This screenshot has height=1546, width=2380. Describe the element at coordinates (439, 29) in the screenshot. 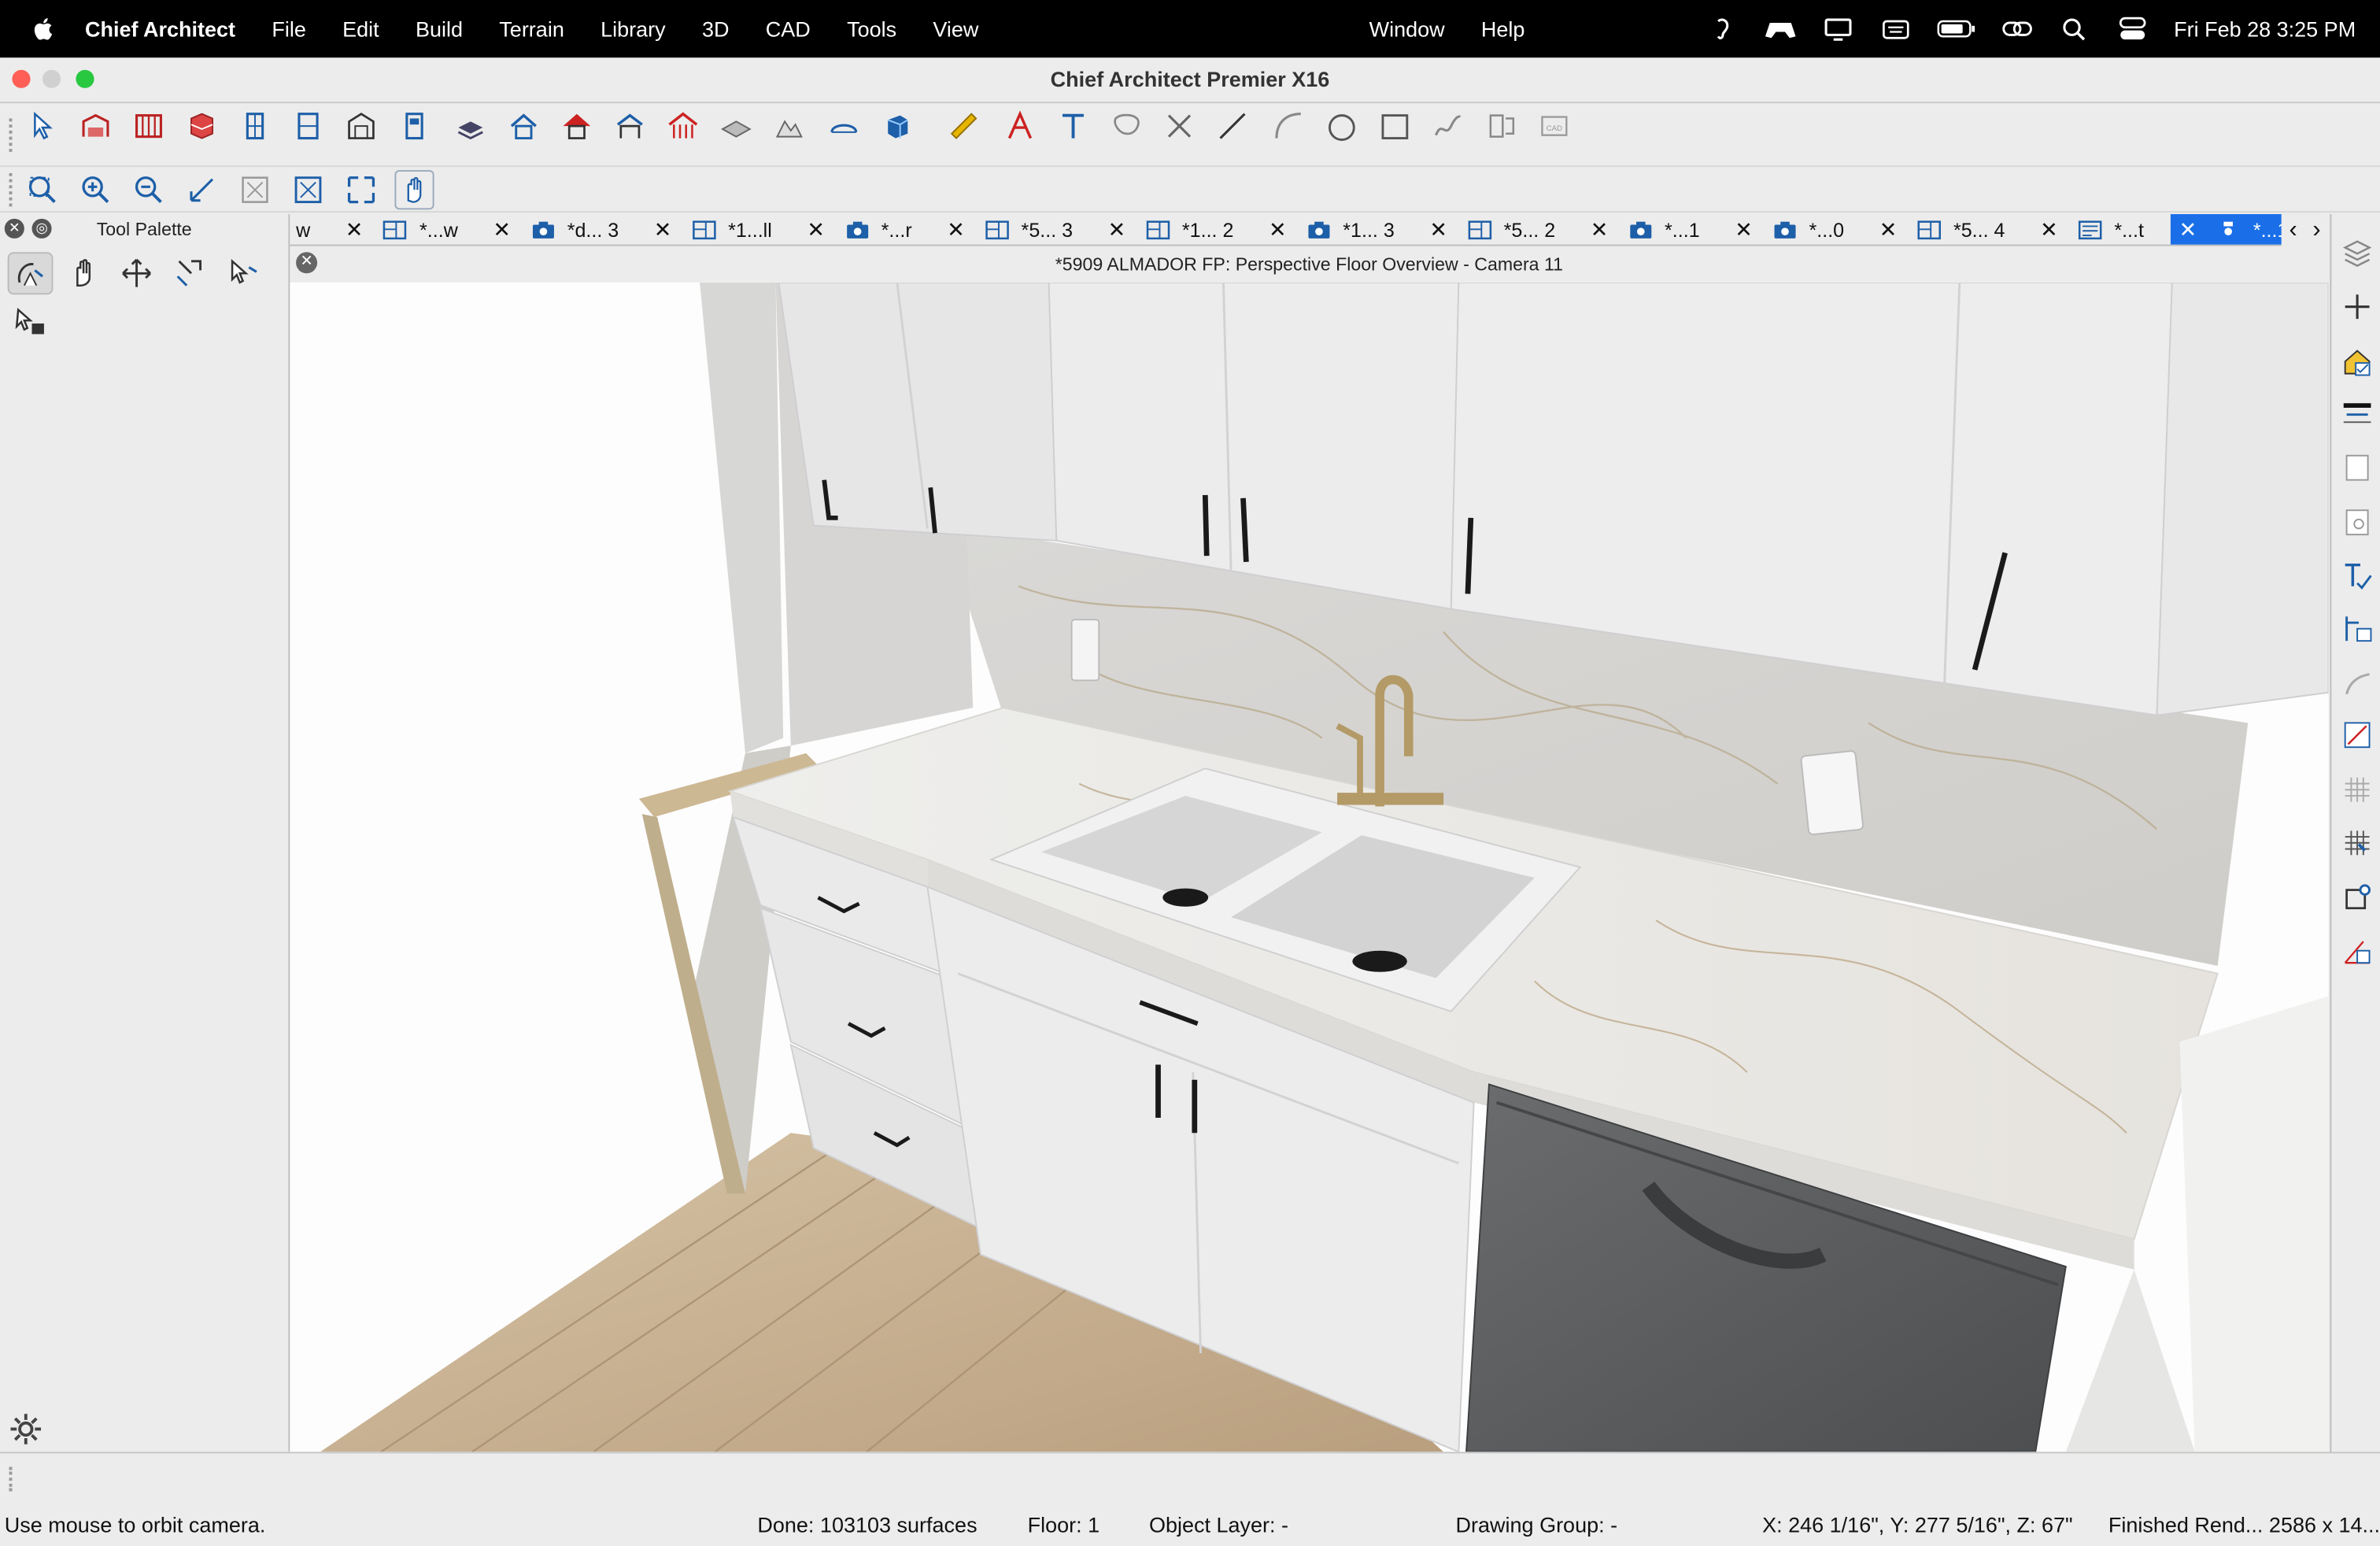

I see `menu-build: Build` at that location.